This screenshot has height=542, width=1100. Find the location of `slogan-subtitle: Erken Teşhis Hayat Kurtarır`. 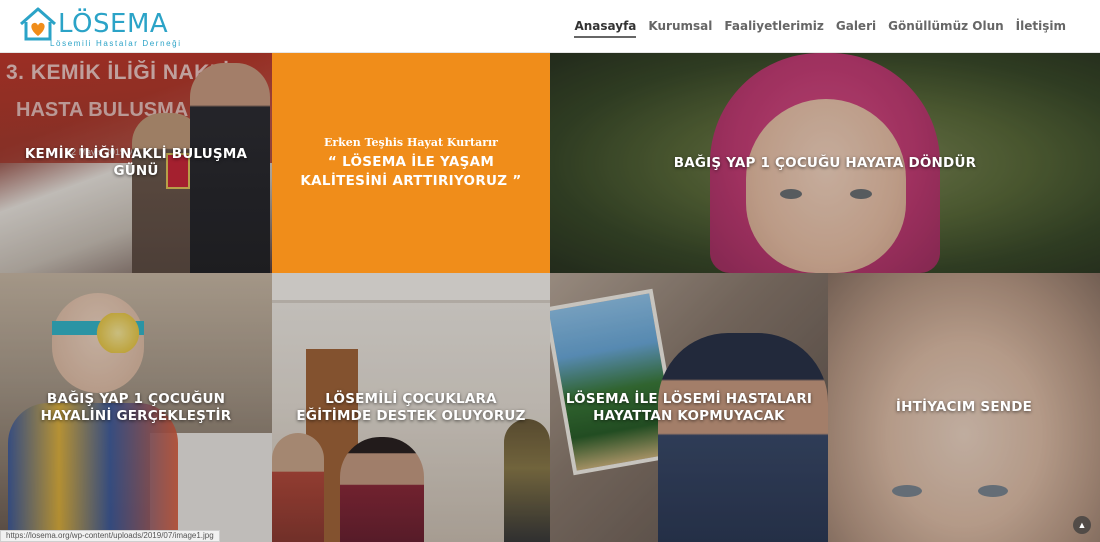

slogan-subtitle: Erken Teşhis Hayat Kurtarır is located at coordinates (411, 142).